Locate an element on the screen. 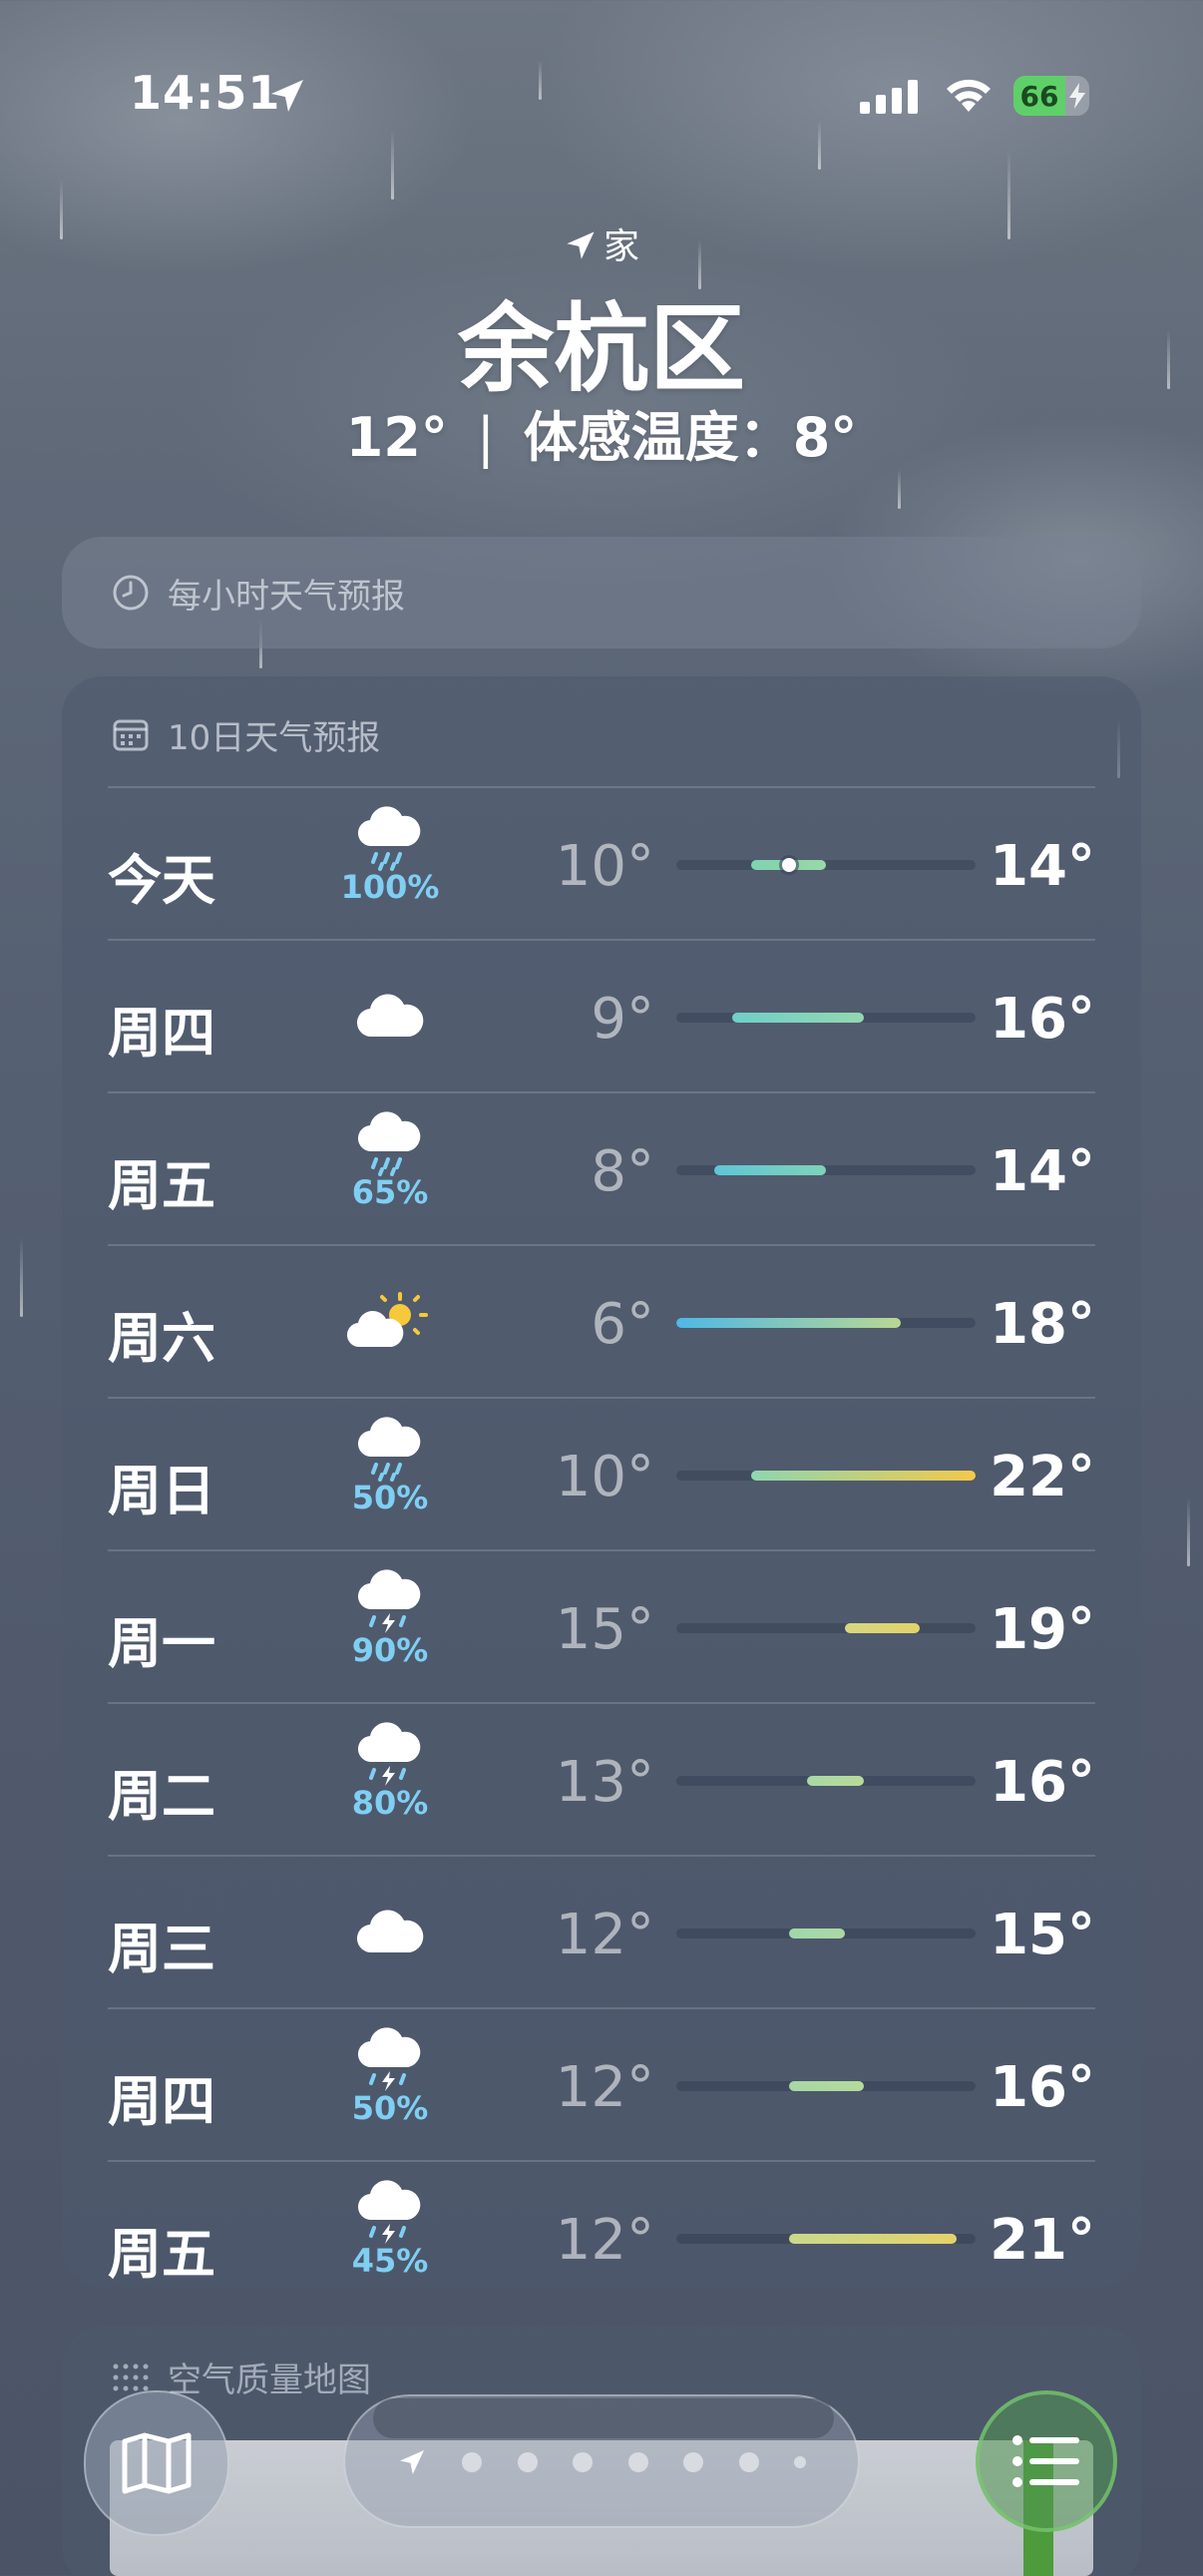  day-label: 周五 is located at coordinates (161, 1185).